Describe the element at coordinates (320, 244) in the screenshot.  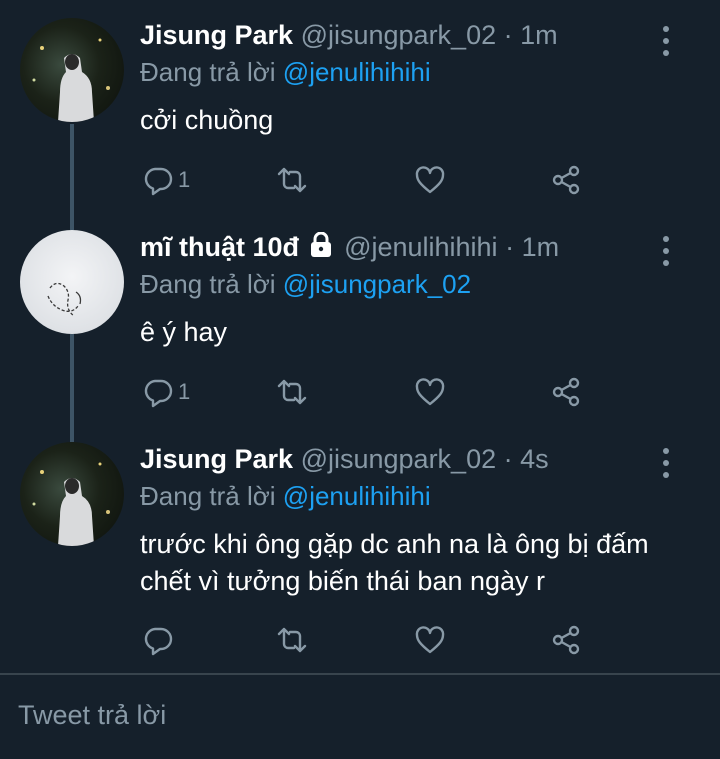
I see `lock-icon` at that location.